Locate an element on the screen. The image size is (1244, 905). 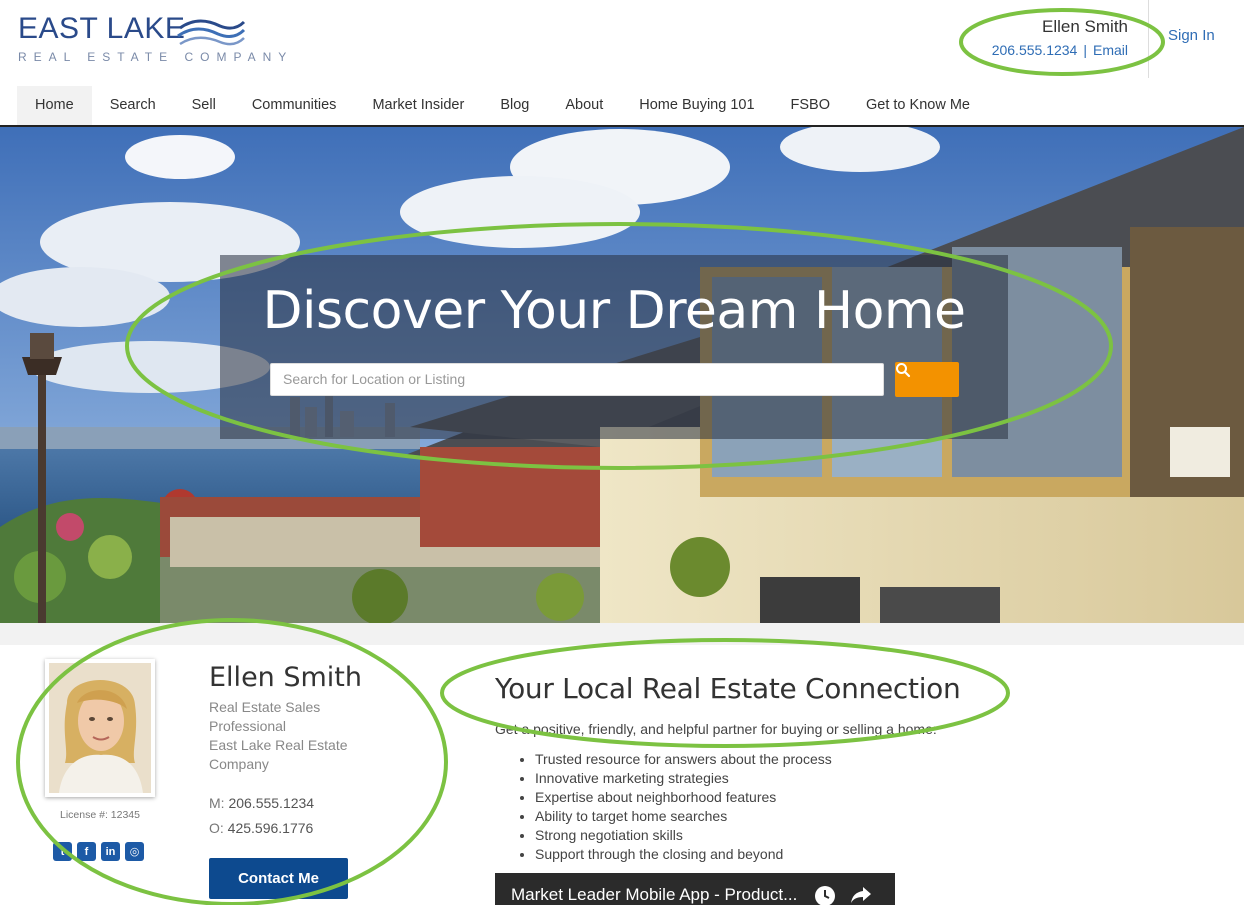
linkedin-icon: in is located at coordinates (110, 851).